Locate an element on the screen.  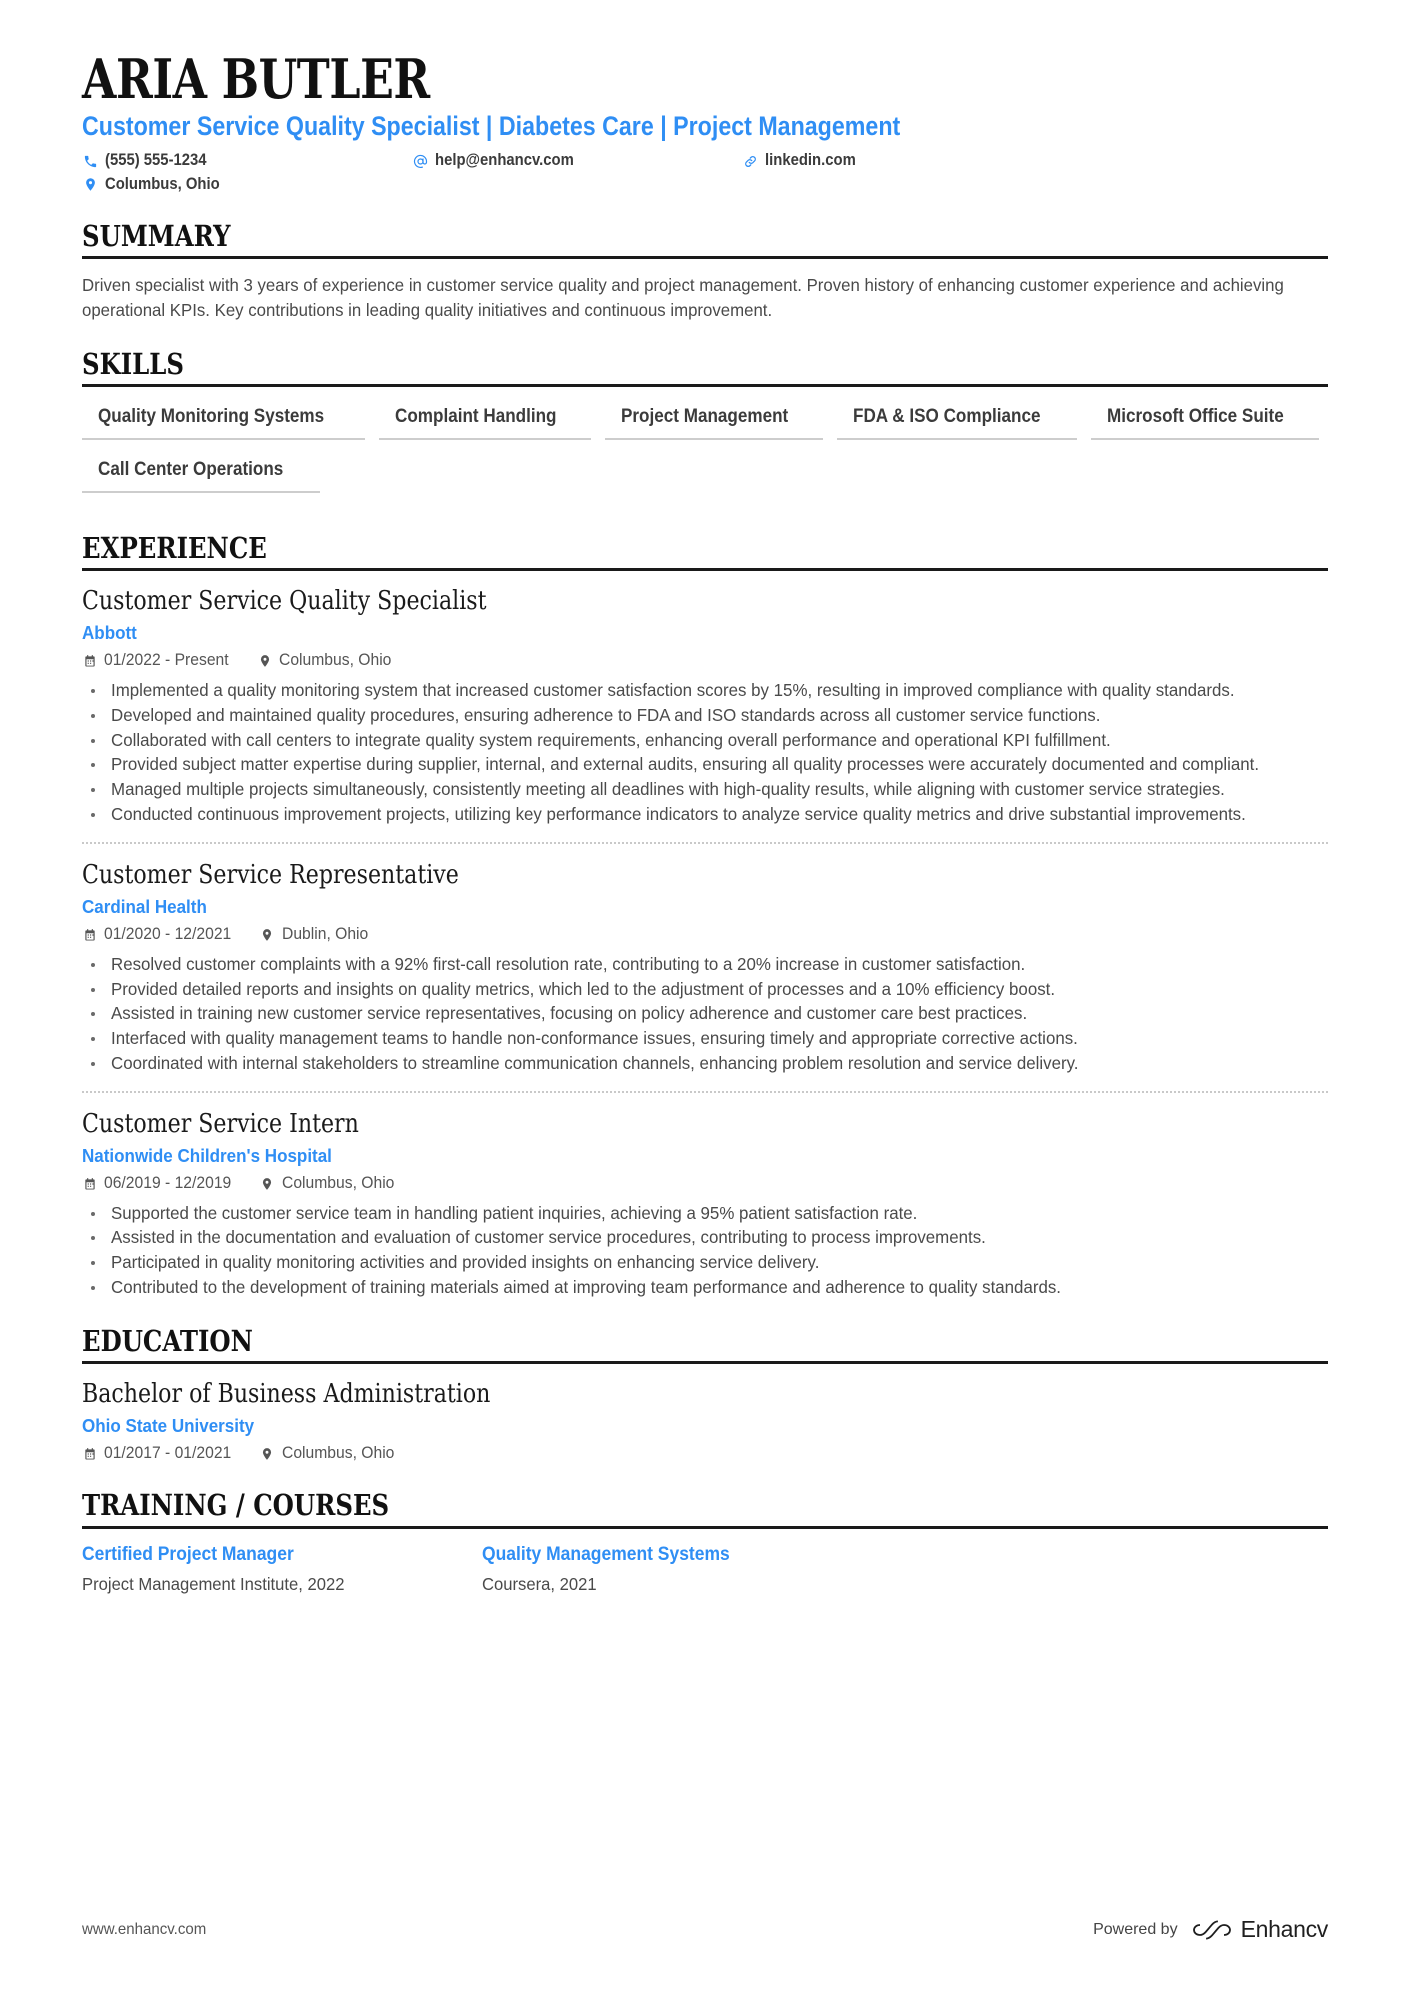
skill-item: Project Management is located at coordinates (713, 421).